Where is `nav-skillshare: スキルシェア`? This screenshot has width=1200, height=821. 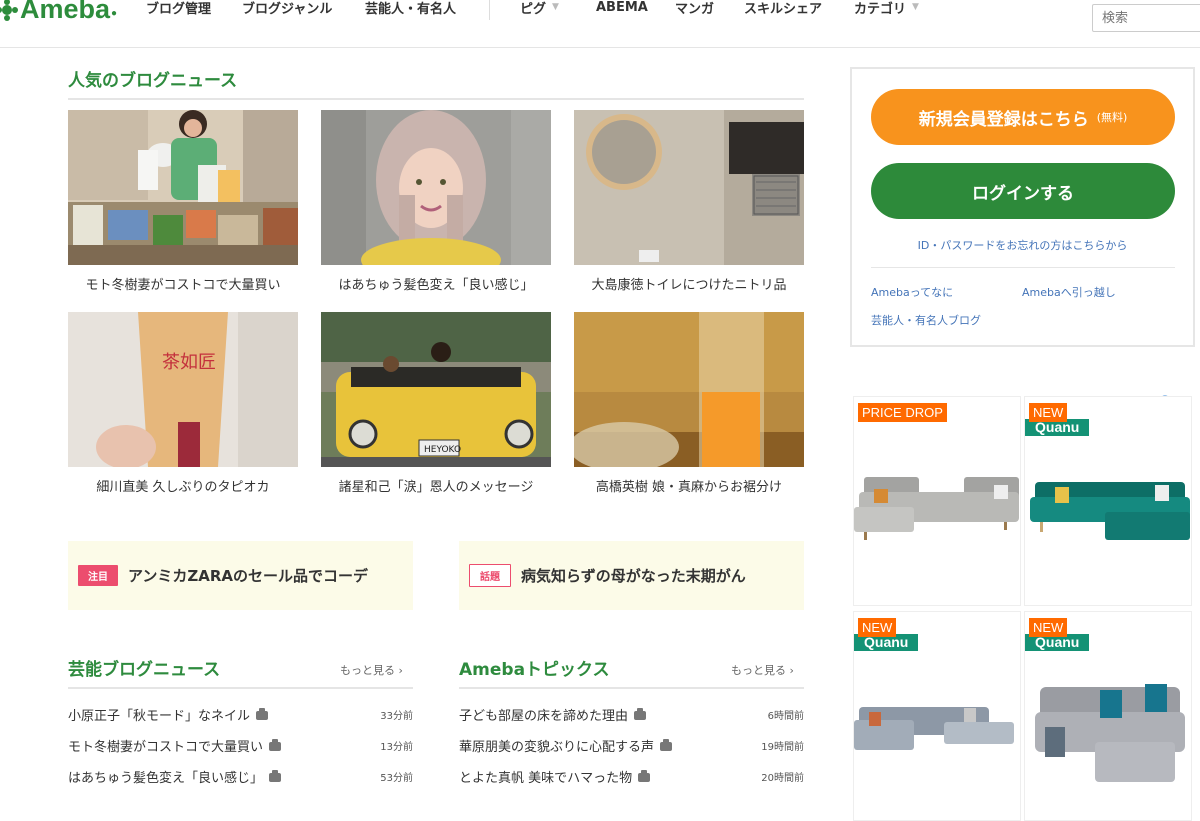
nav-skillshare: スキルシェア is located at coordinates (783, 8).